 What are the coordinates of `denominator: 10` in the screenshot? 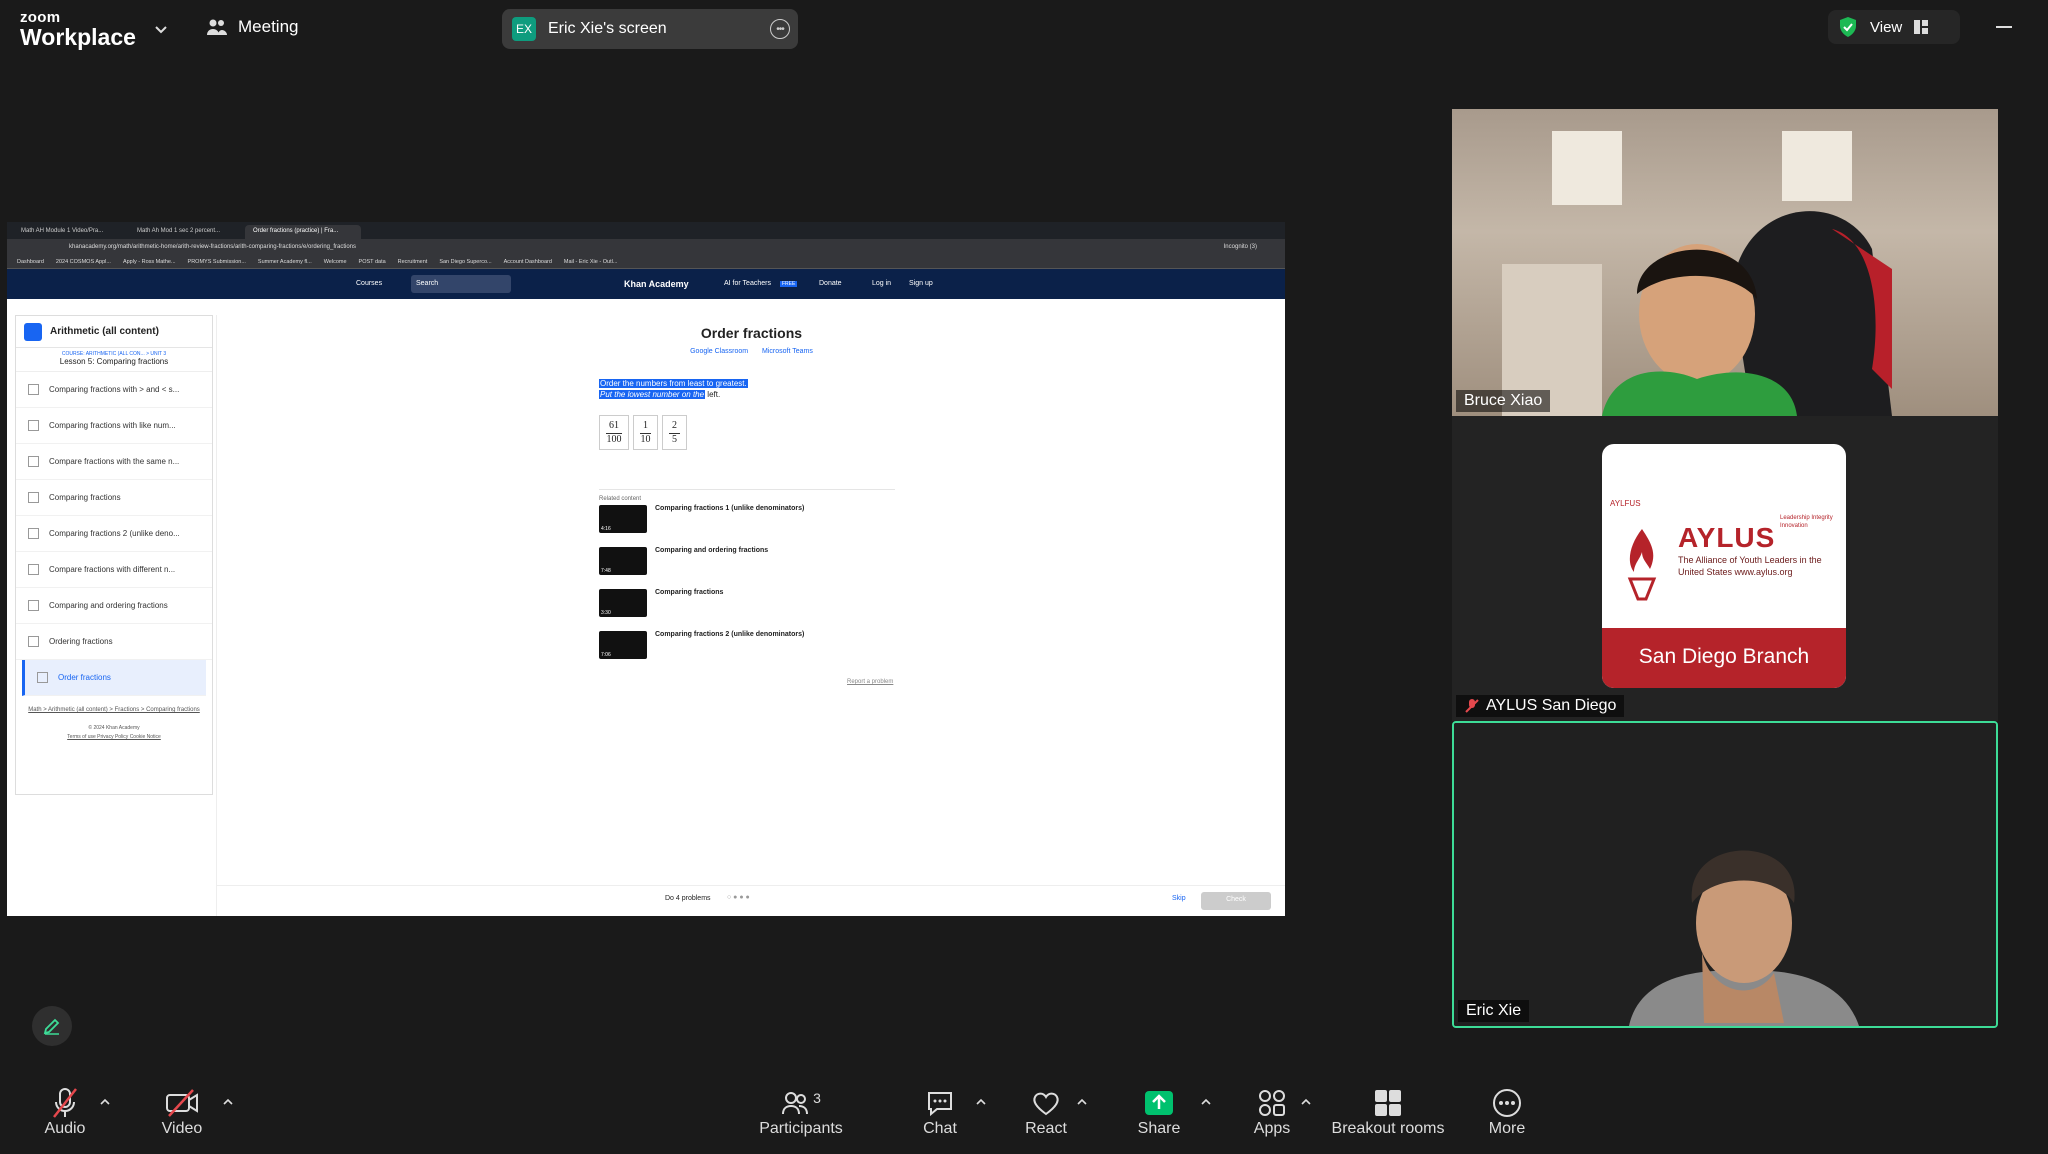 It's located at (645, 439).